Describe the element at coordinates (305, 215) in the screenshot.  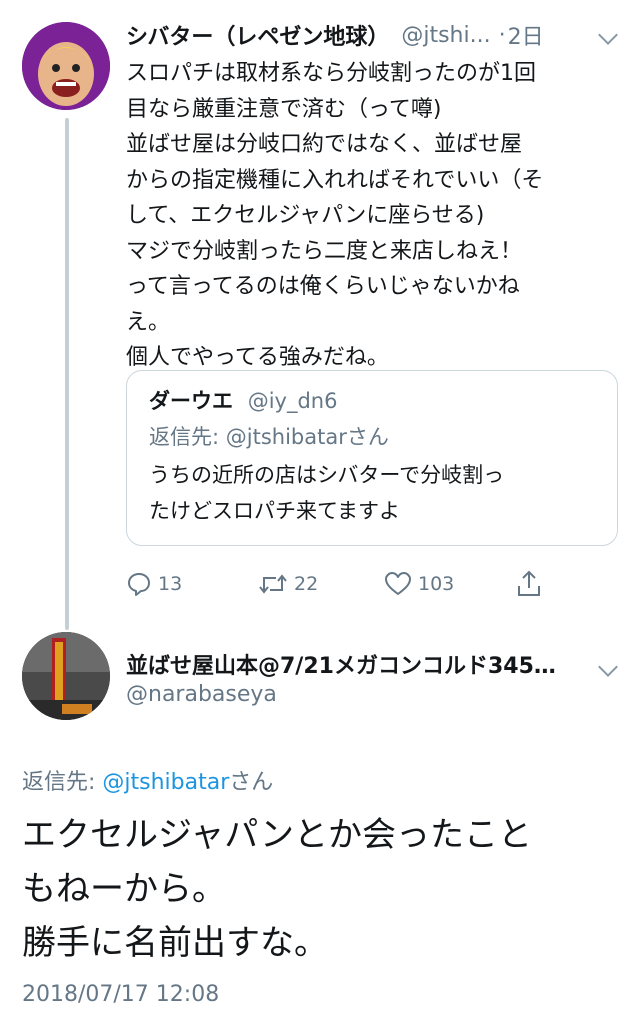
I see `tweet-text-line: して、エクセルジャパンに座らせる)` at that location.